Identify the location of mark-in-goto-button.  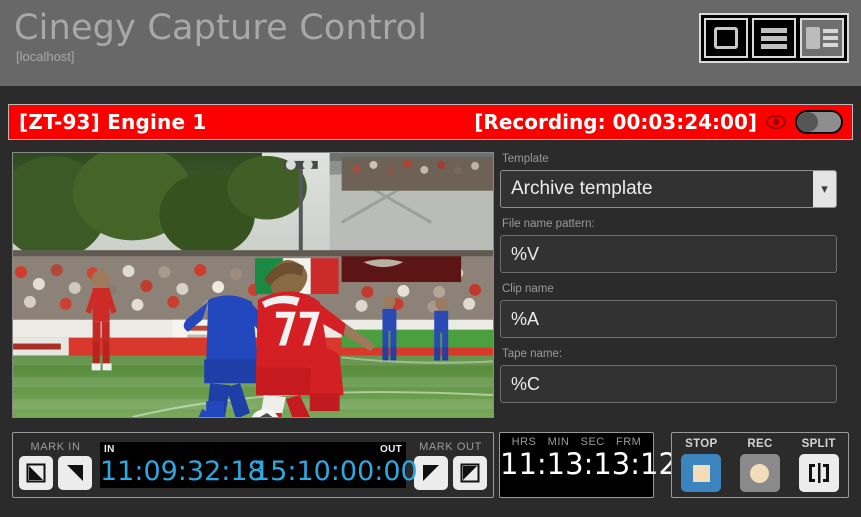
(75, 472).